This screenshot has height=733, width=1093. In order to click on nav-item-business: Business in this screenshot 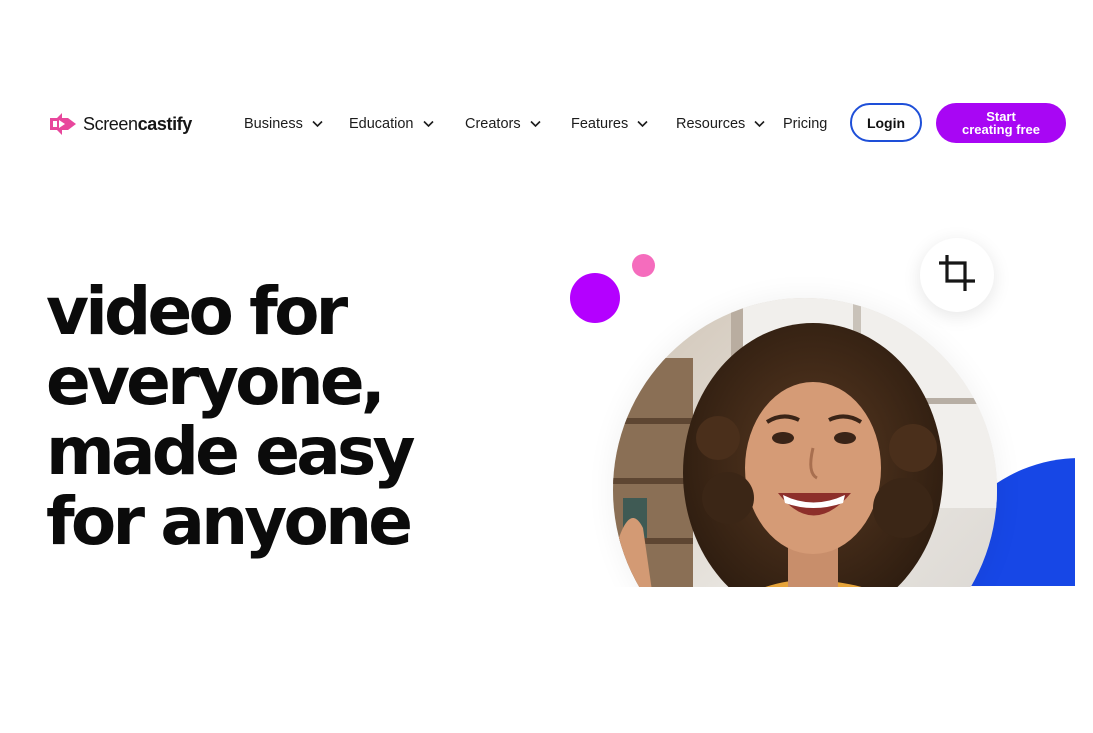, I will do `click(283, 124)`.